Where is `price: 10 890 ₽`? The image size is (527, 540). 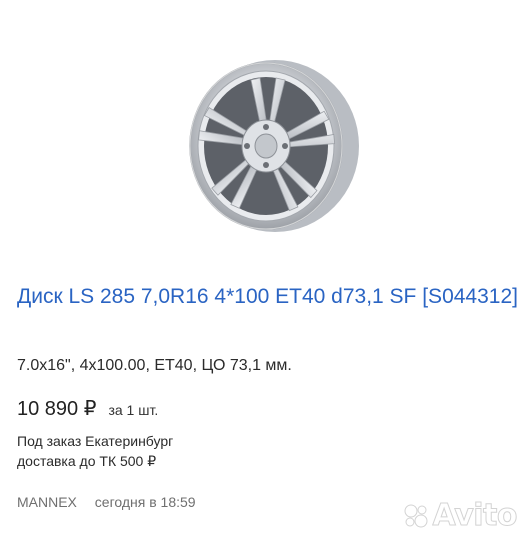 price: 10 890 ₽ is located at coordinates (57, 409).